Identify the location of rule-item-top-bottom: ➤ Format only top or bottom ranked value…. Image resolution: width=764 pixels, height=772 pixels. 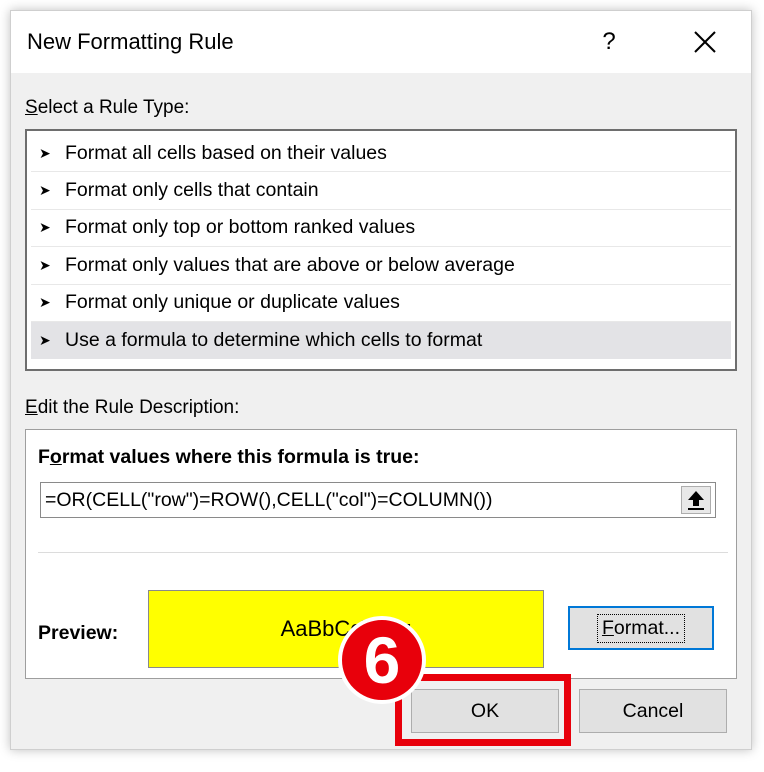
(381, 229).